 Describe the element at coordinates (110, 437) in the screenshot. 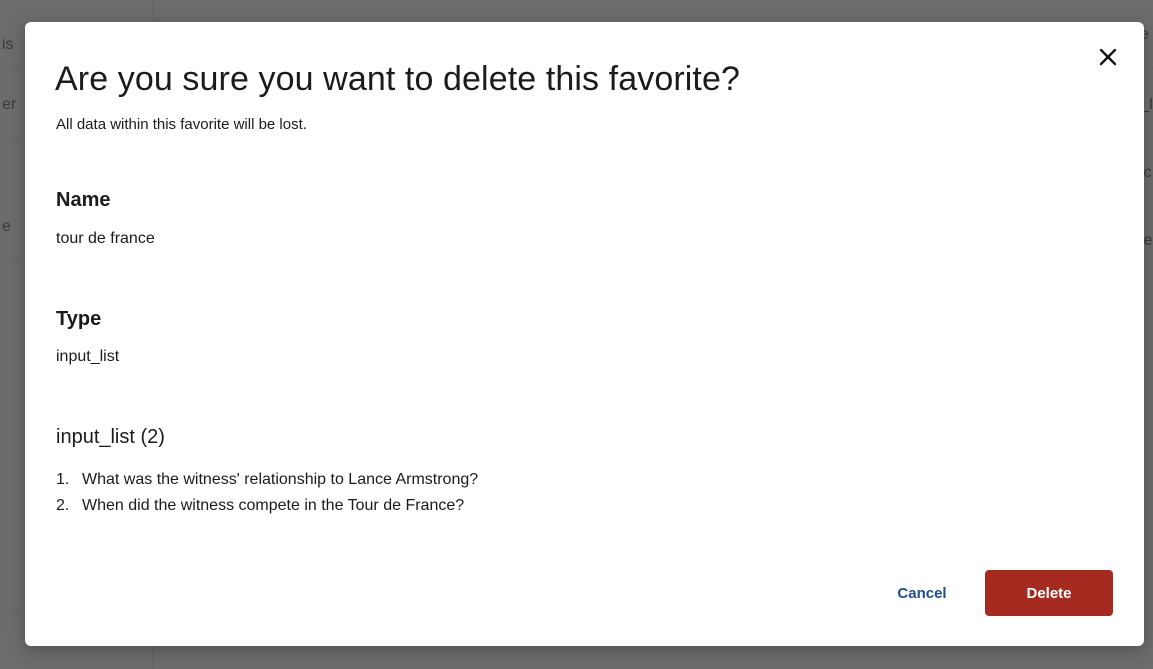

I see `input-list-title: input_list (2)` at that location.